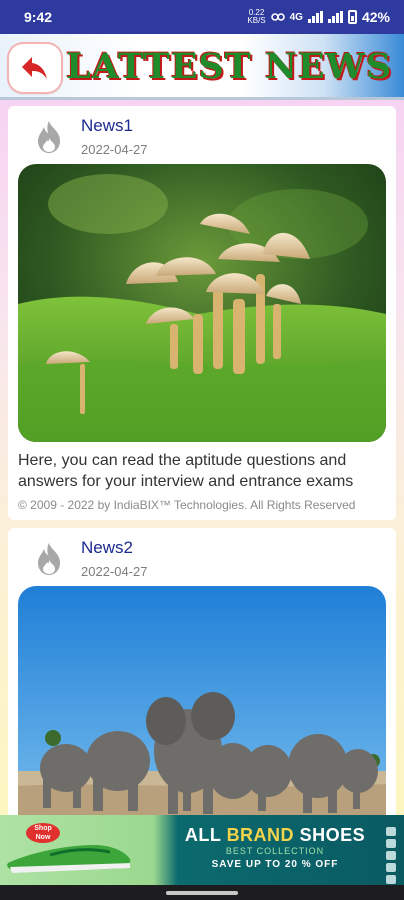 The image size is (404, 900). Describe the element at coordinates (202, 17) in the screenshot. I see `status-bar: 9:42 0.22 KB/S 4G 42%` at that location.